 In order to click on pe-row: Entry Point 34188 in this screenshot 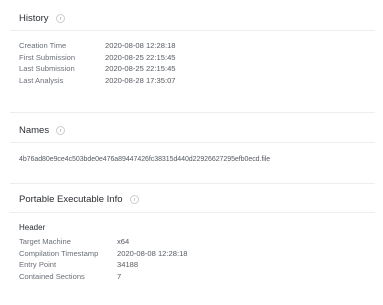, I will do `click(103, 265)`.